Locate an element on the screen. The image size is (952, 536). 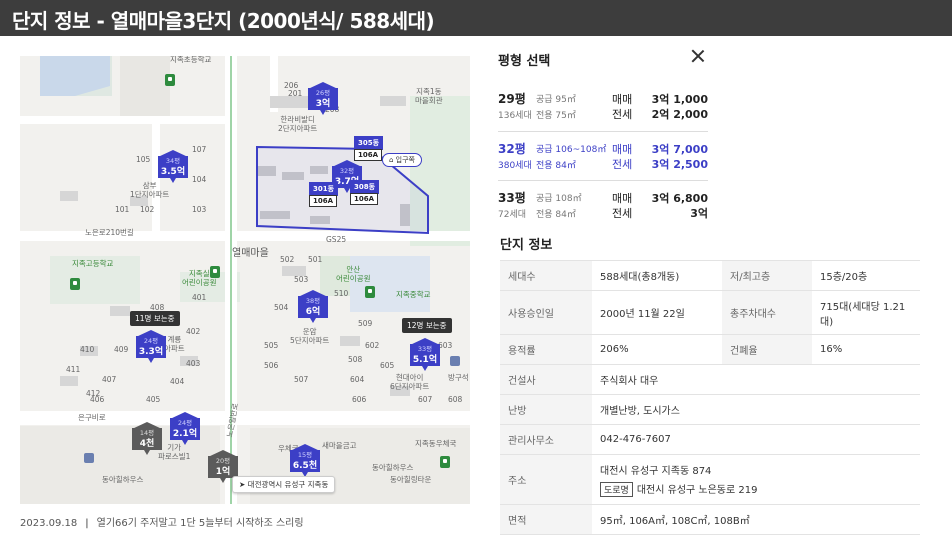
dong-number: 104 is located at coordinates (199, 179).